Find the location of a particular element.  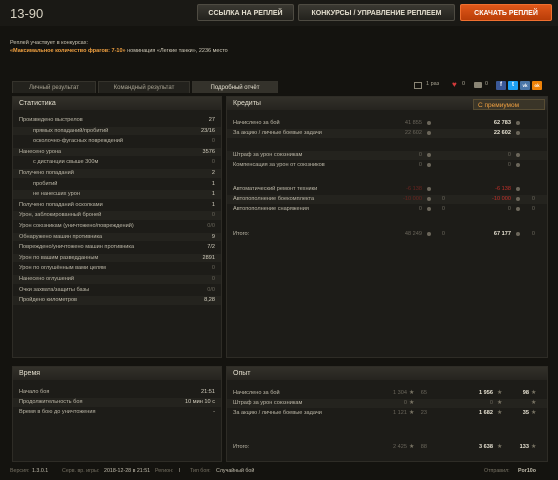

stats-row-label: прямых попаданий/пробитий is located at coordinates (71, 130).